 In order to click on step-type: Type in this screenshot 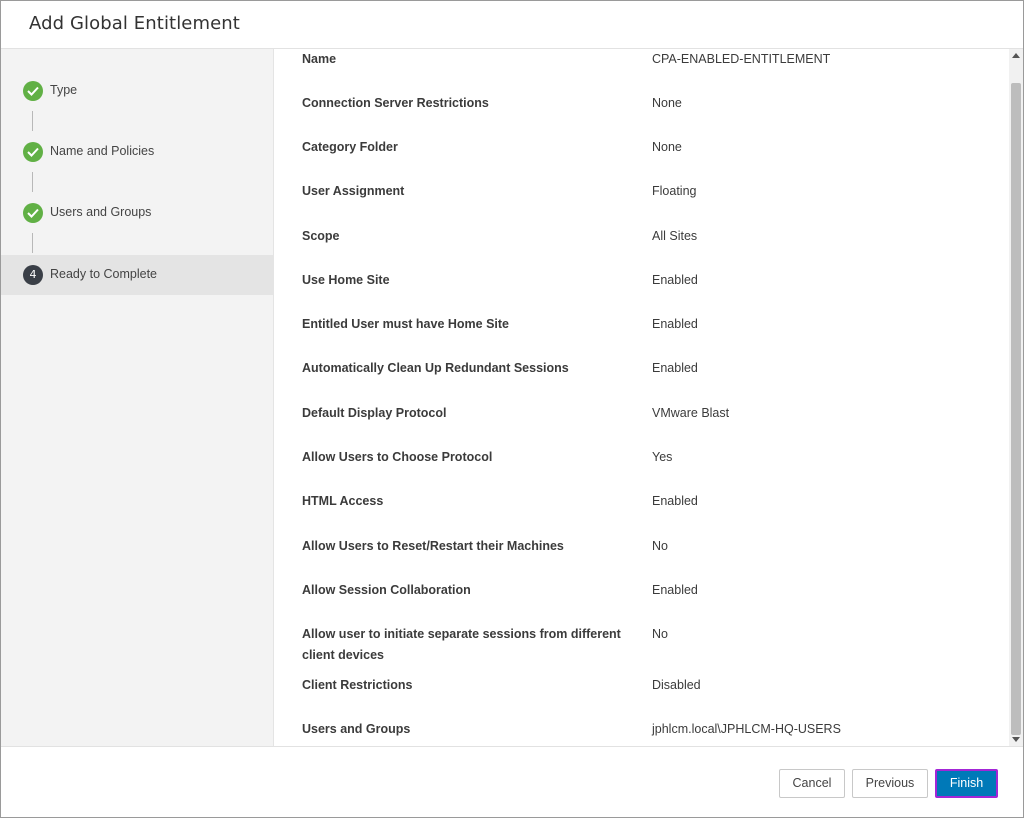, I will do `click(137, 91)`.